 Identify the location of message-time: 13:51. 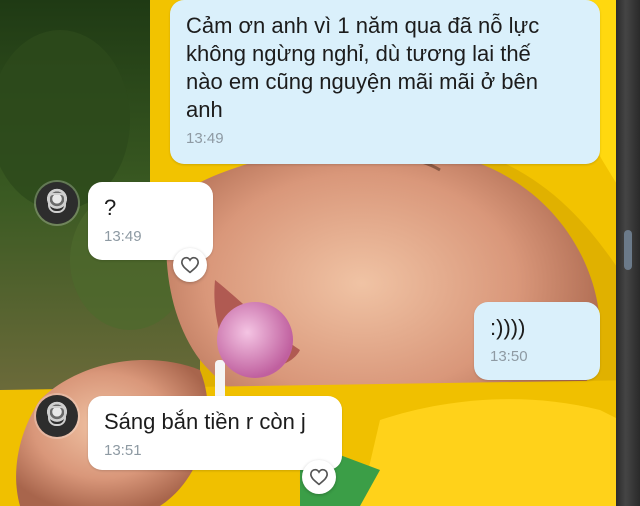
(123, 450).